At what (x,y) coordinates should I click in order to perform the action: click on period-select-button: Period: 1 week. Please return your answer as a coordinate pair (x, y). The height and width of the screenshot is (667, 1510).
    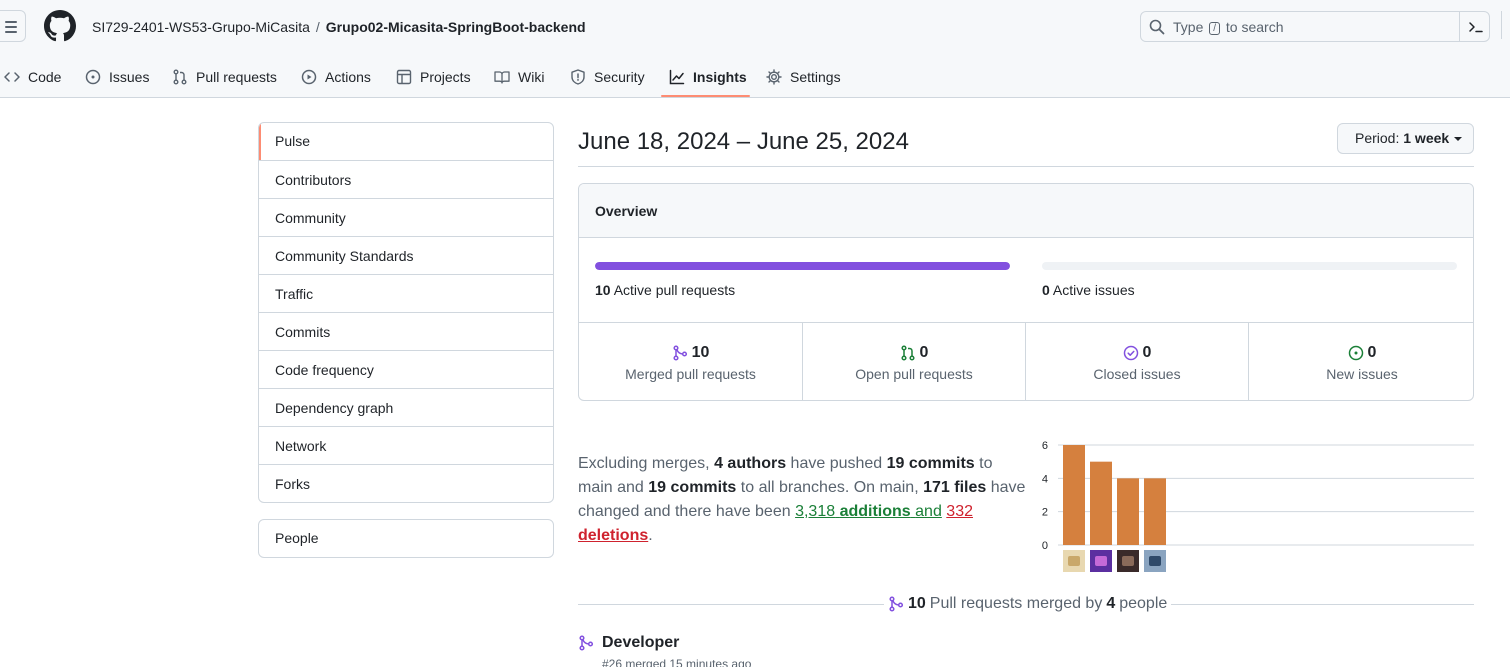
    Looking at the image, I should click on (1405, 138).